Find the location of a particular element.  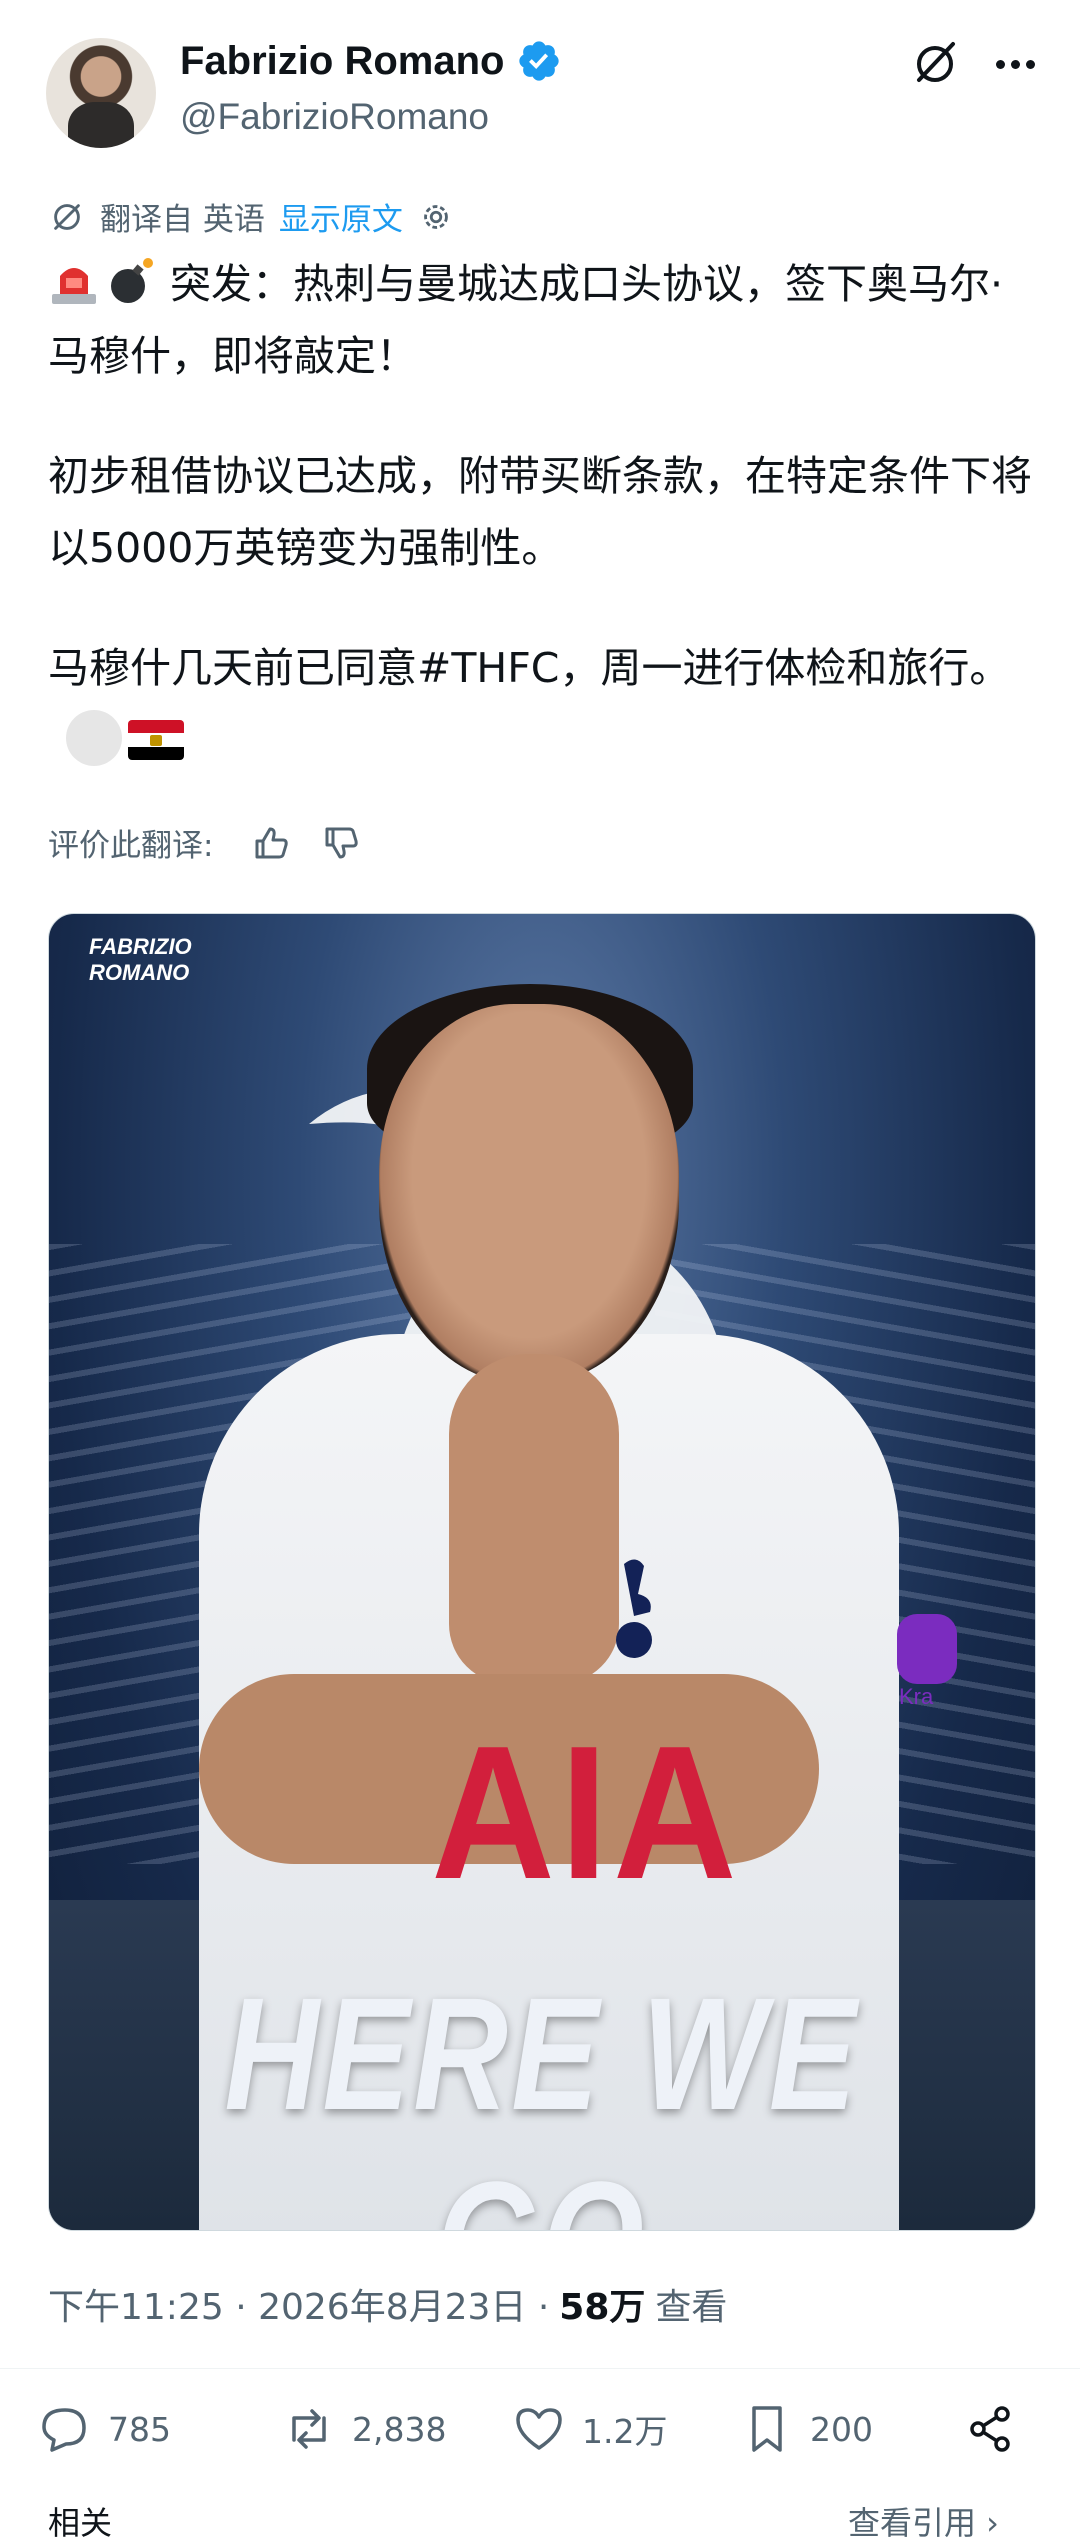

spurs-crest-icon is located at coordinates (634, 1608).